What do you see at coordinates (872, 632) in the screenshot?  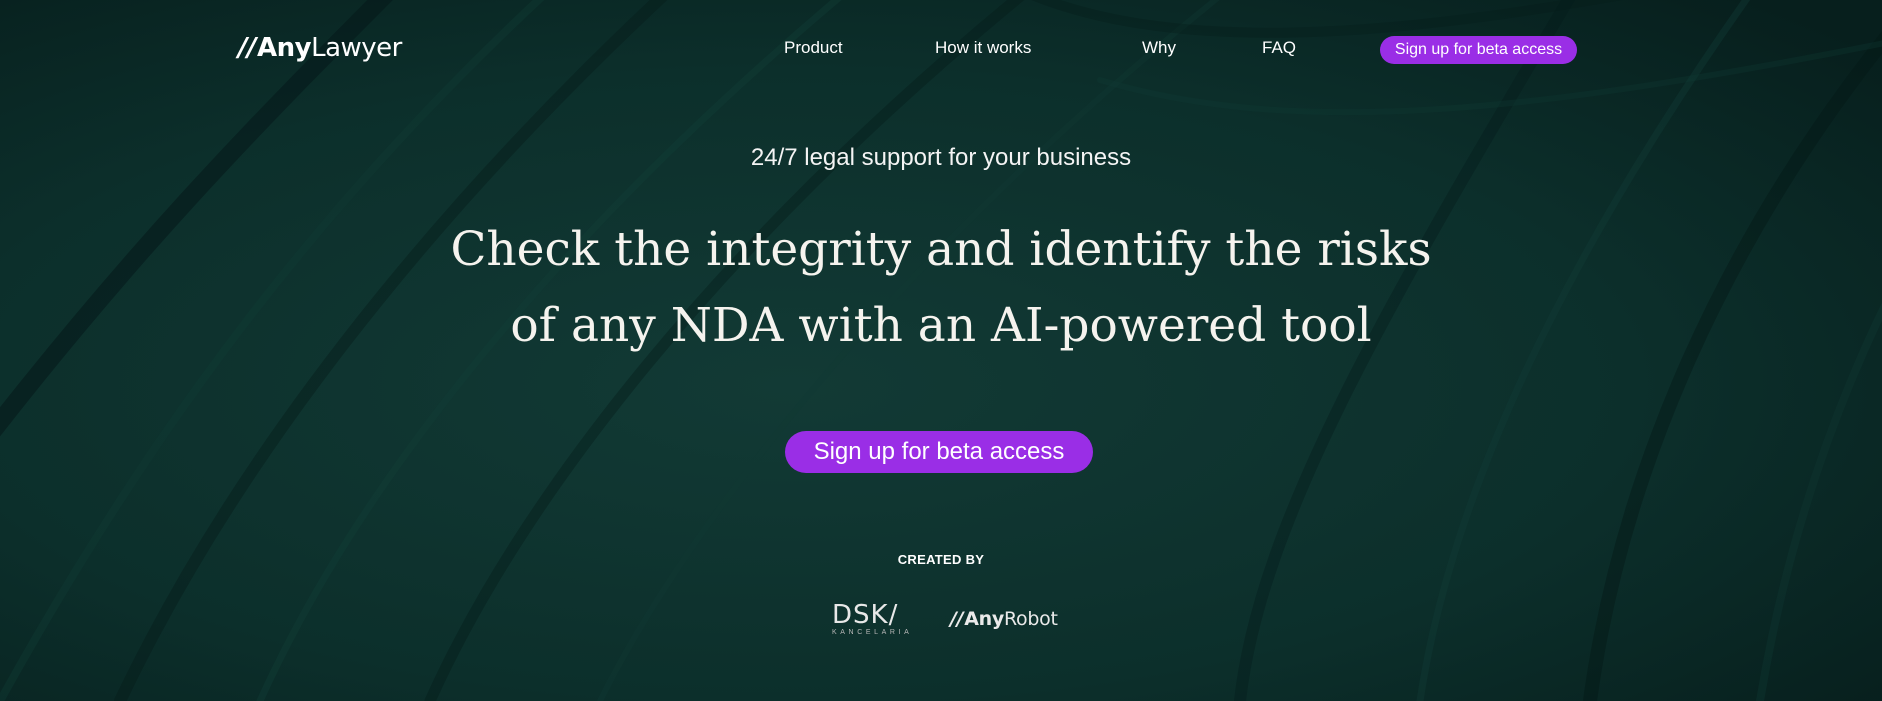 I see `dsk-logo-subtext: KANCELARIA` at bounding box center [872, 632].